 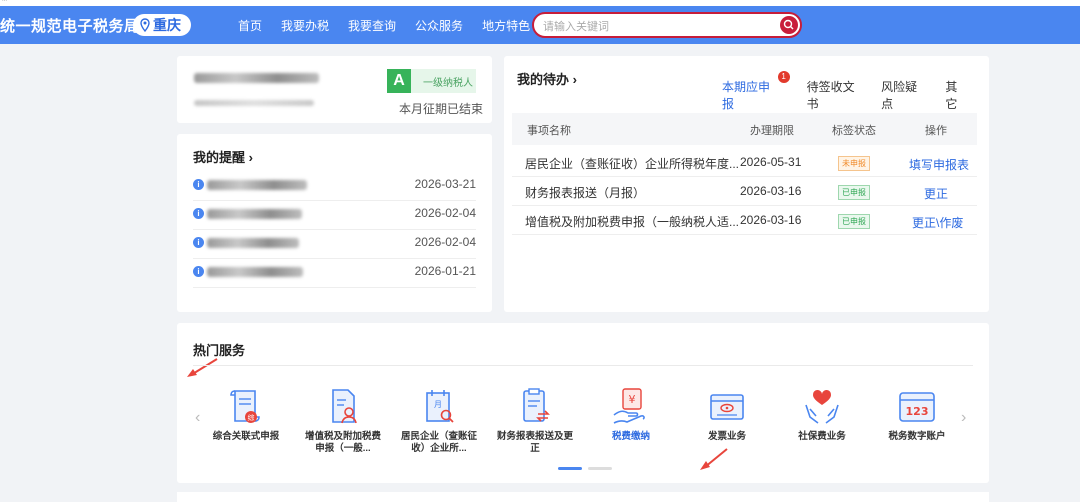 I want to click on service-label: 综合关联式申报, so click(x=246, y=436).